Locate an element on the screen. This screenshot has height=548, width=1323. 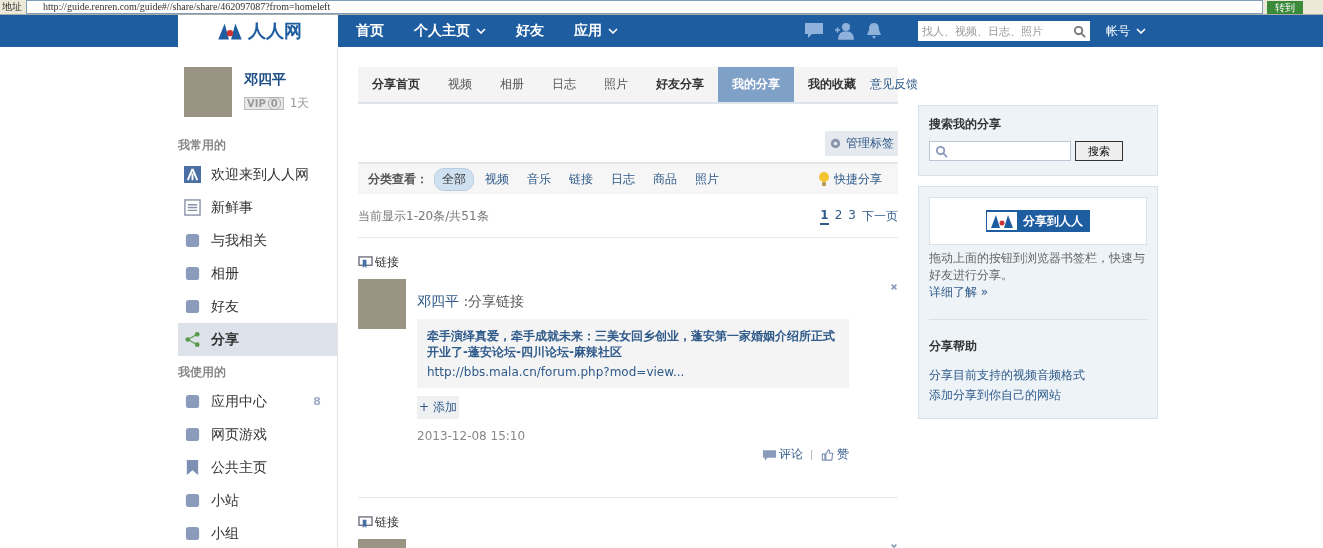
bookmarklet-description: 拖动上面的按钮到浏览器书签栏，快速与好友进行分享。 is located at coordinates (1037, 267).